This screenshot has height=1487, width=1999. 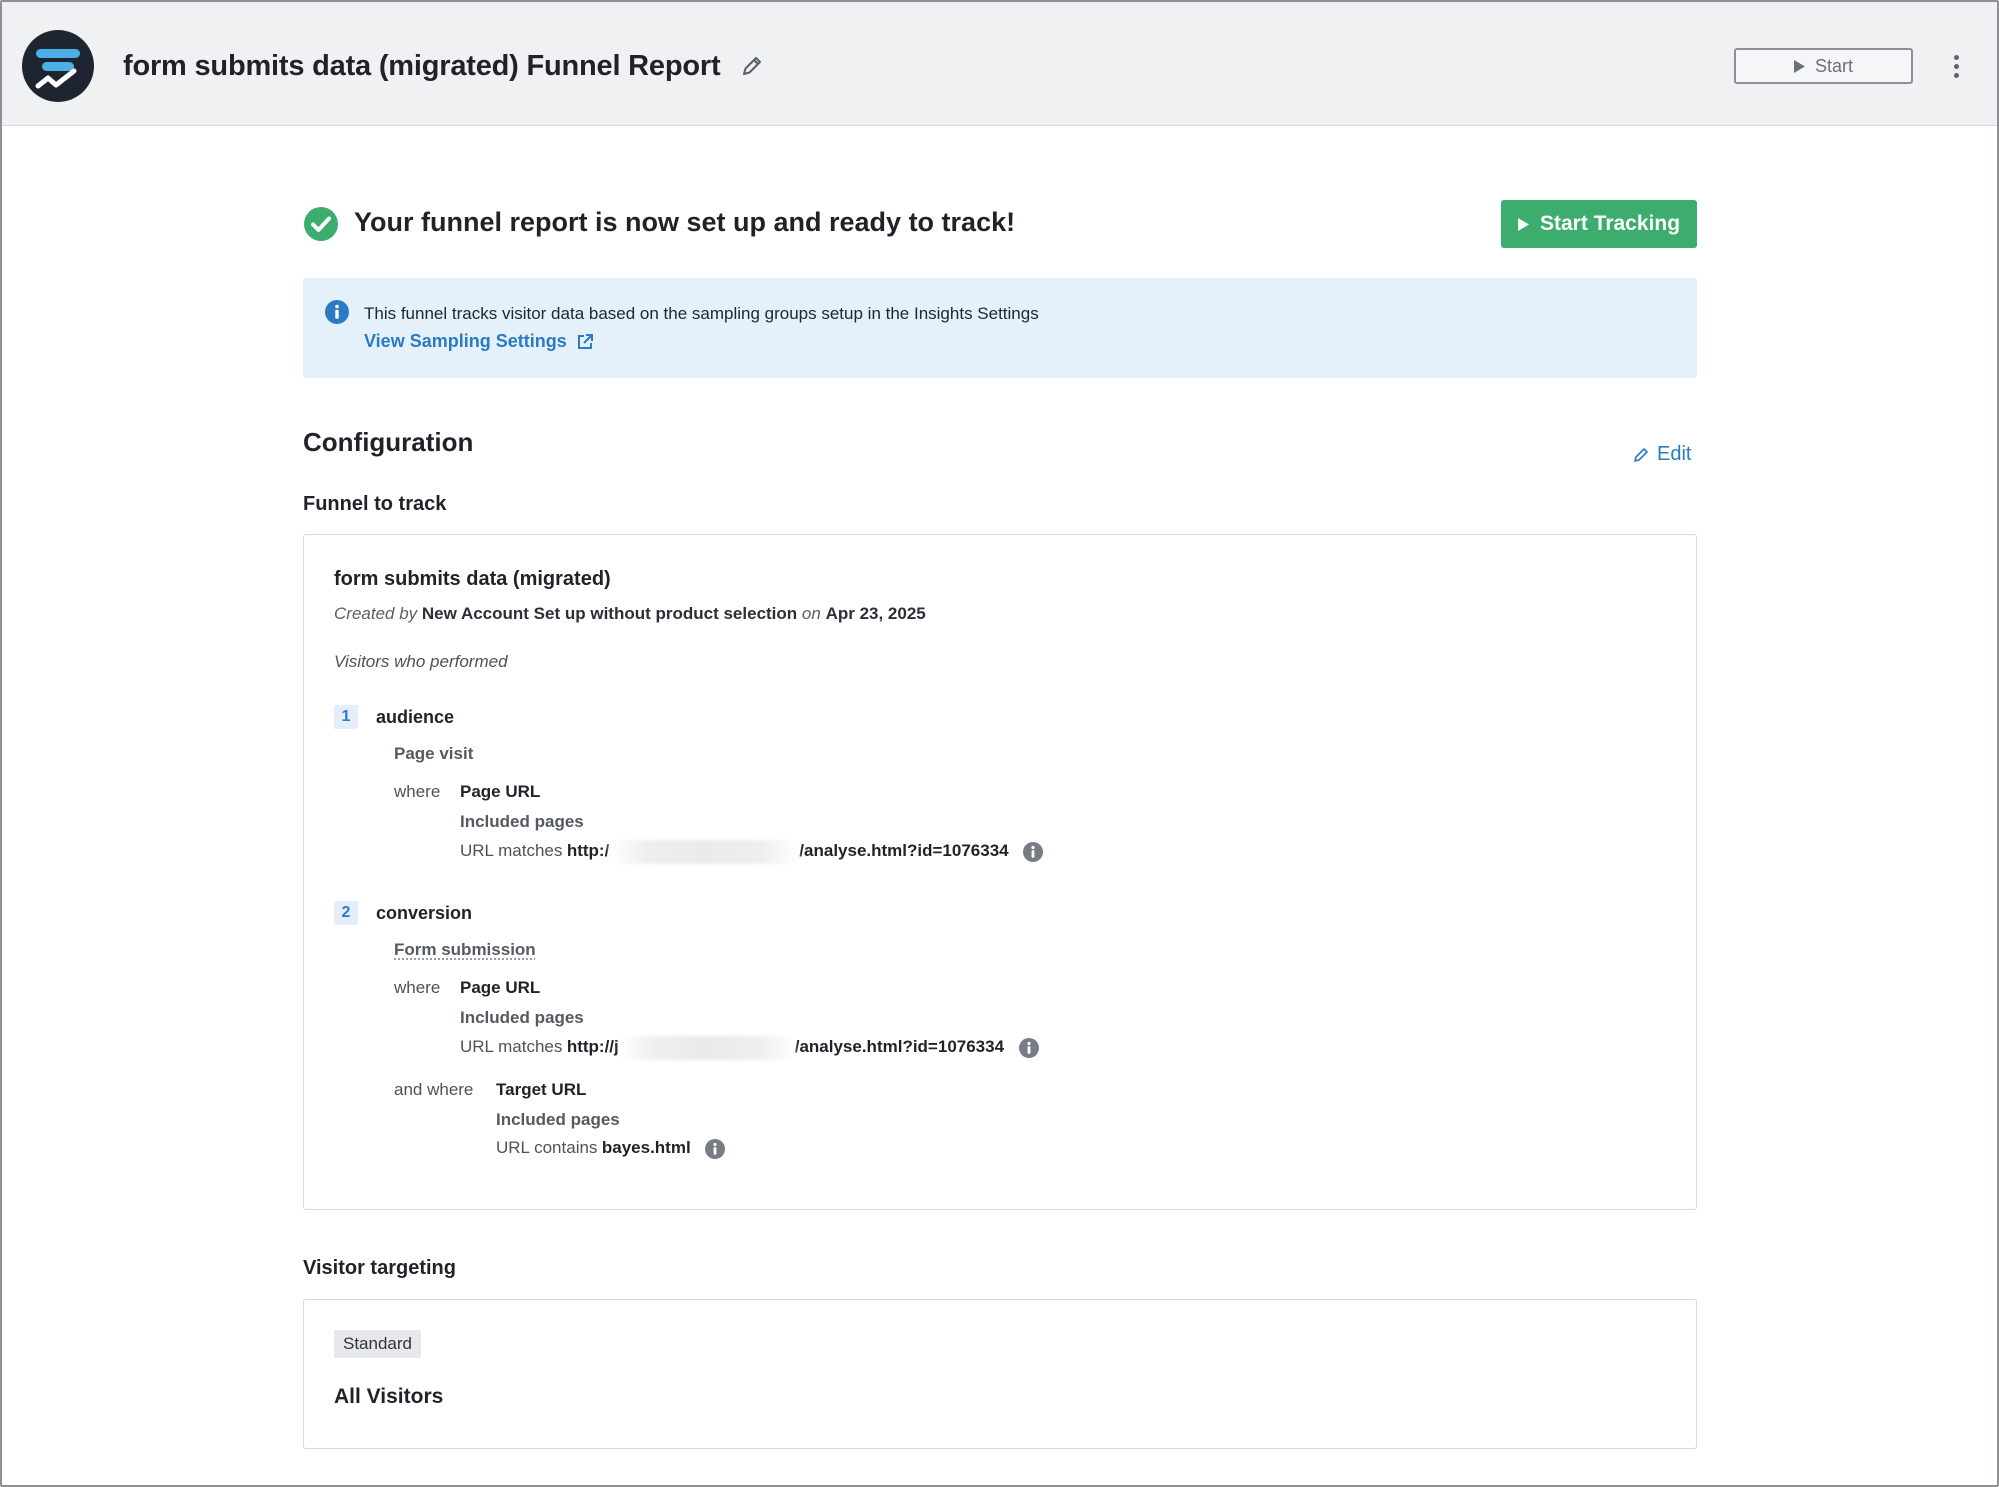 What do you see at coordinates (585, 341) in the screenshot?
I see `external-link-icon` at bounding box center [585, 341].